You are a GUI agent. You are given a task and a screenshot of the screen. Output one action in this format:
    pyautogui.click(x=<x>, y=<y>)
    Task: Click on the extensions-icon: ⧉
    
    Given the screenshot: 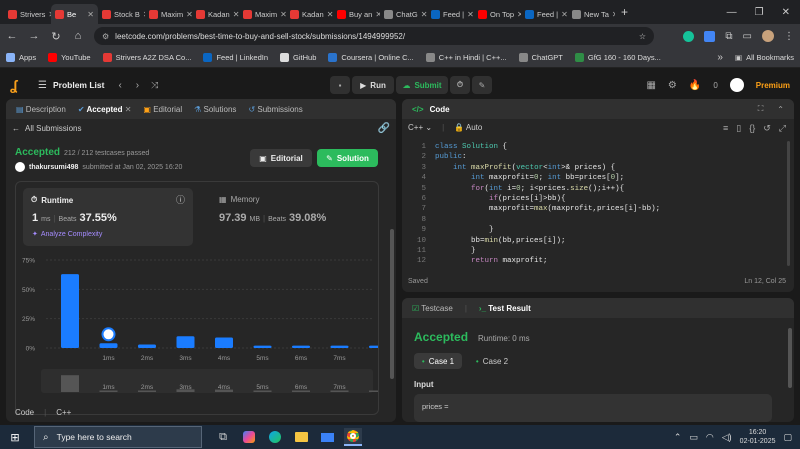 What is the action you would take?
    pyautogui.click(x=728, y=36)
    